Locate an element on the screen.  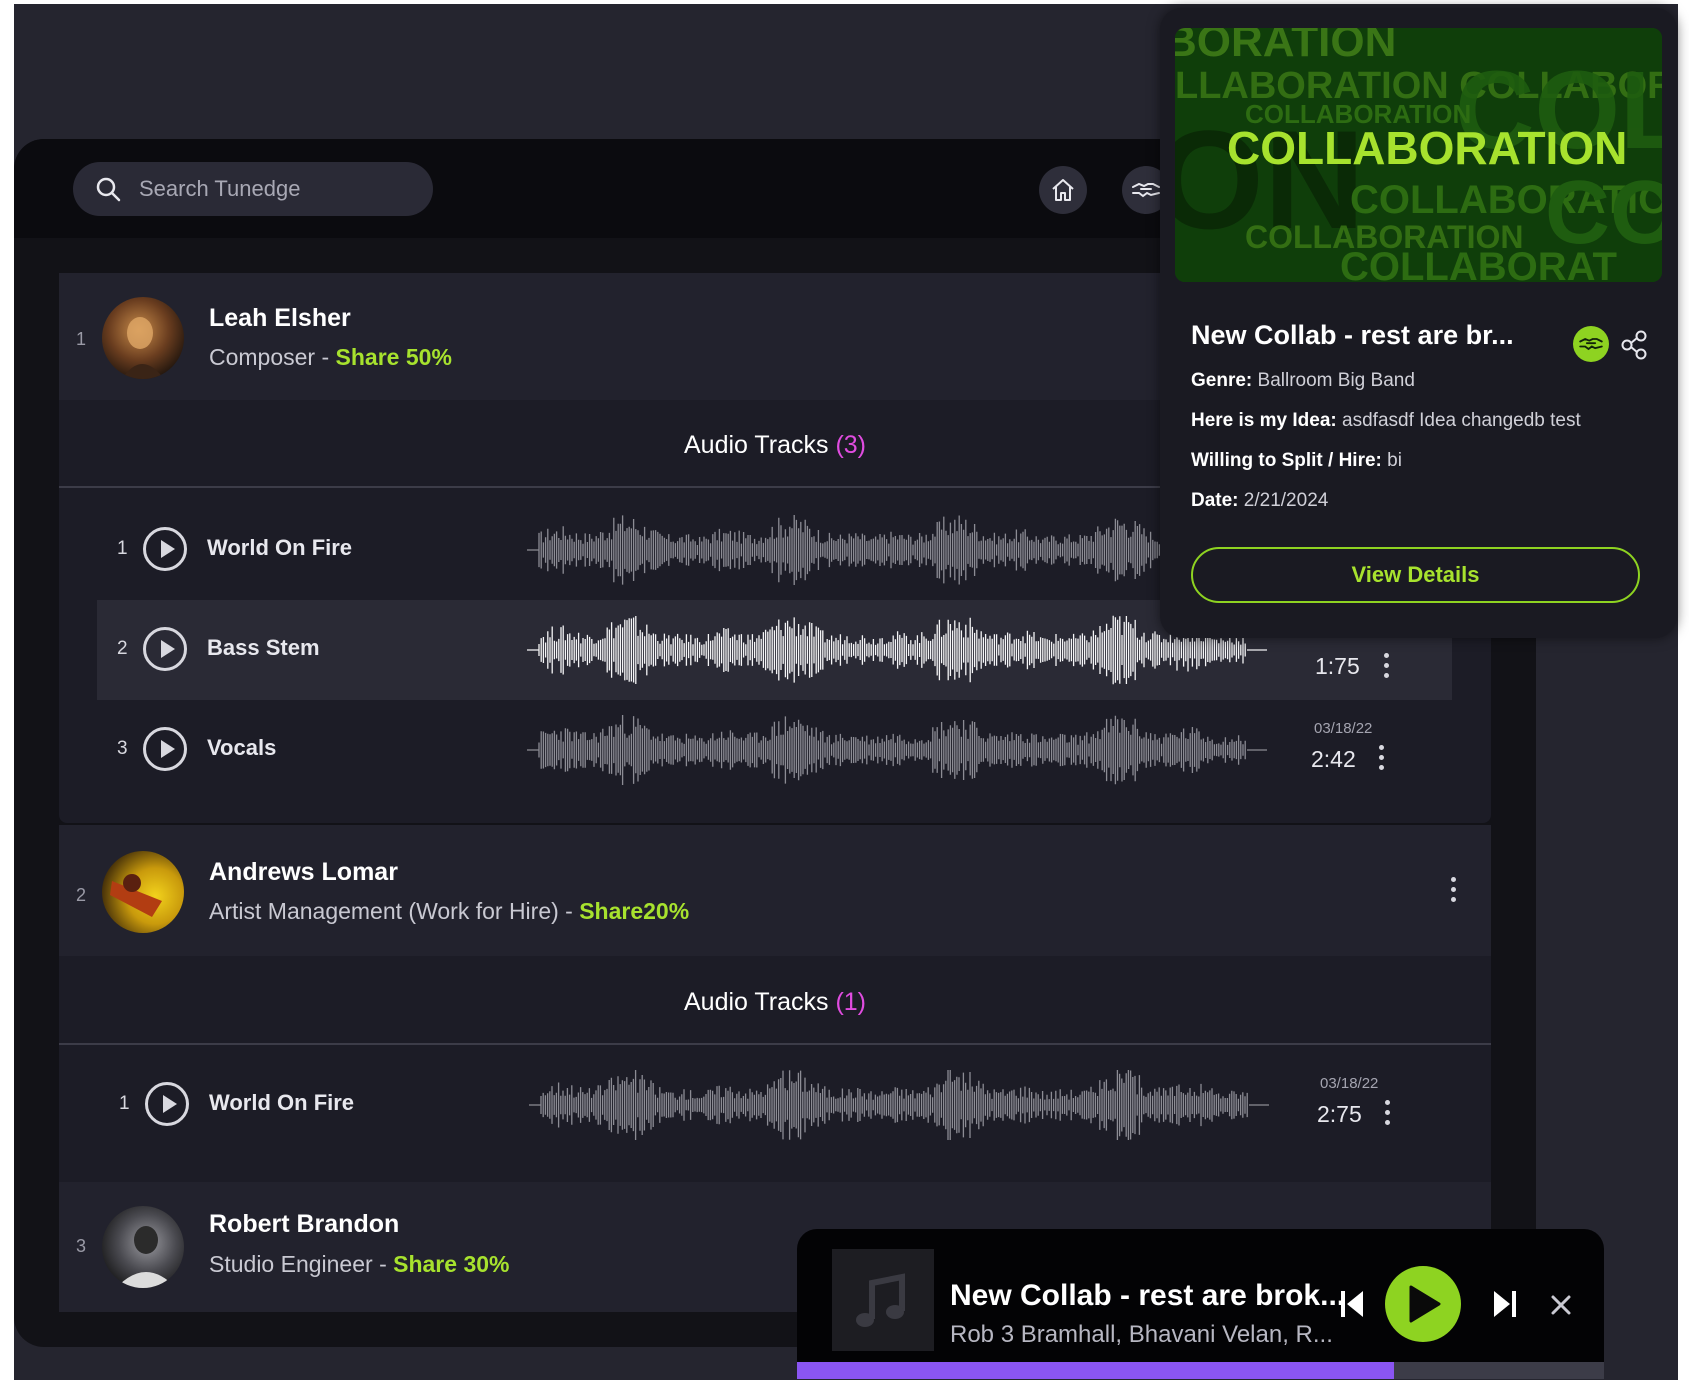
share-badge: Share 30% is located at coordinates (451, 1264).